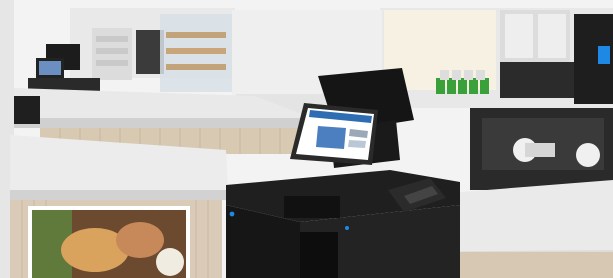 The width and height of the screenshot is (613, 278). Describe the element at coordinates (496, 58) in the screenshot. I see `drink-station` at that location.